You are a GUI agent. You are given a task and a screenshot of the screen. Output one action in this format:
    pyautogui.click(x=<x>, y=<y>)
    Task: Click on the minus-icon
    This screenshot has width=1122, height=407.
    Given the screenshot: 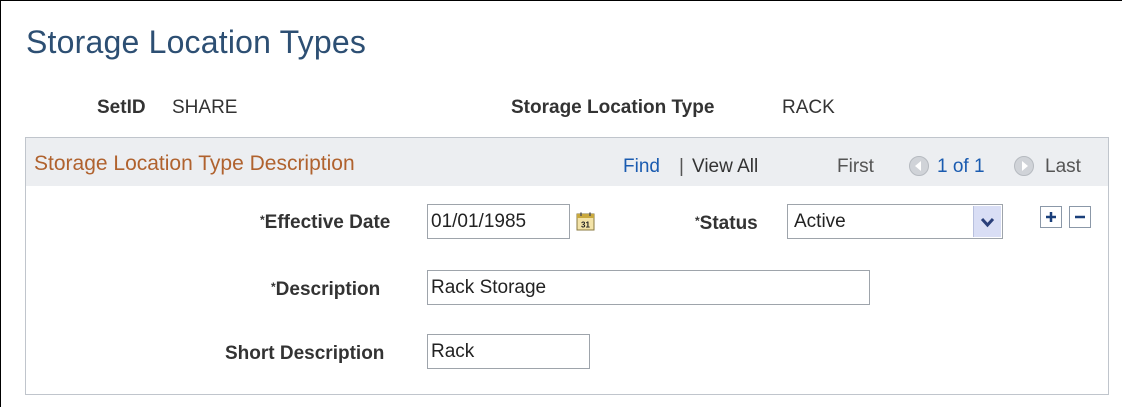 What is the action you would take?
    pyautogui.click(x=1080, y=217)
    